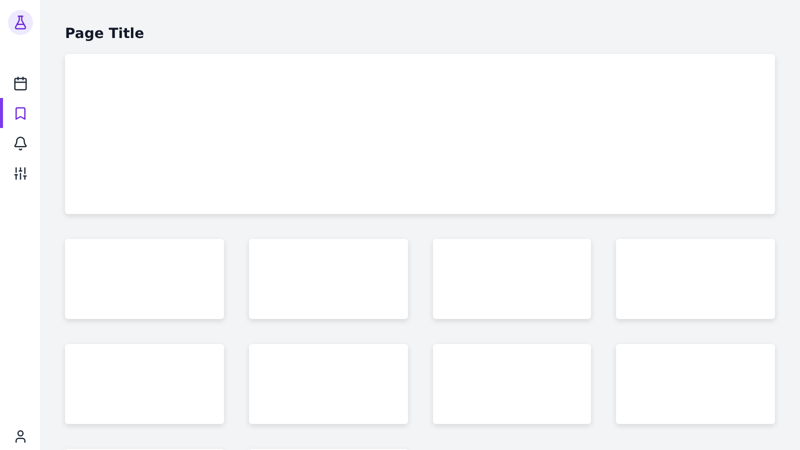 The image size is (800, 450). What do you see at coordinates (20, 143) in the screenshot?
I see `bell-icon` at bounding box center [20, 143].